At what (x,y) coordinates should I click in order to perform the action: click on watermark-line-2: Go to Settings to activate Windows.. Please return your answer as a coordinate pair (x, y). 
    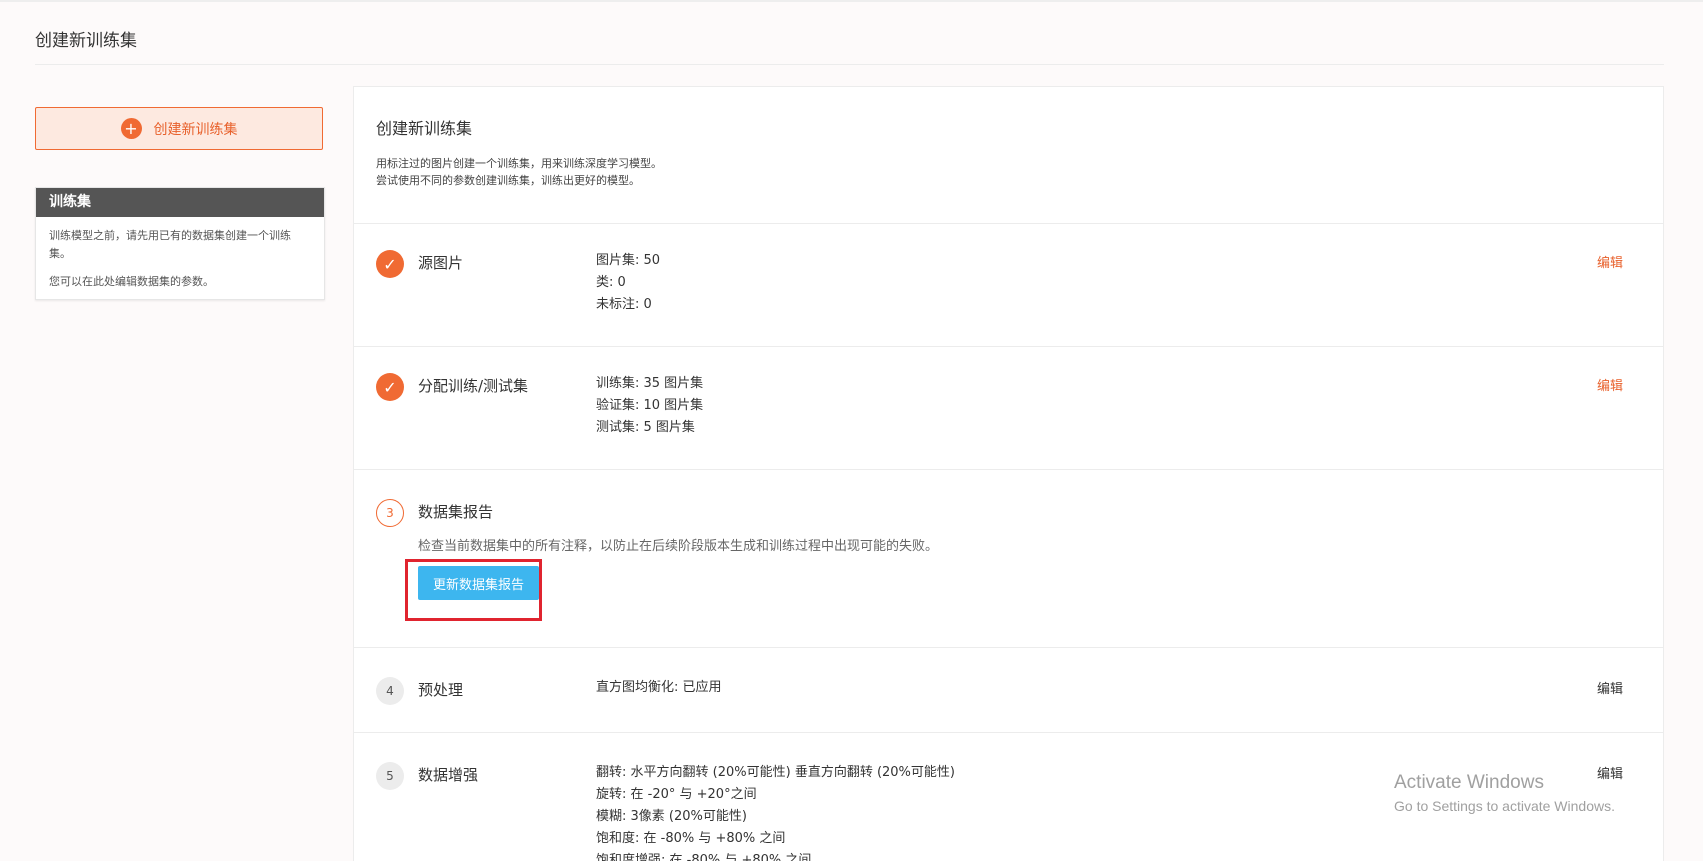
    Looking at the image, I should click on (1504, 806).